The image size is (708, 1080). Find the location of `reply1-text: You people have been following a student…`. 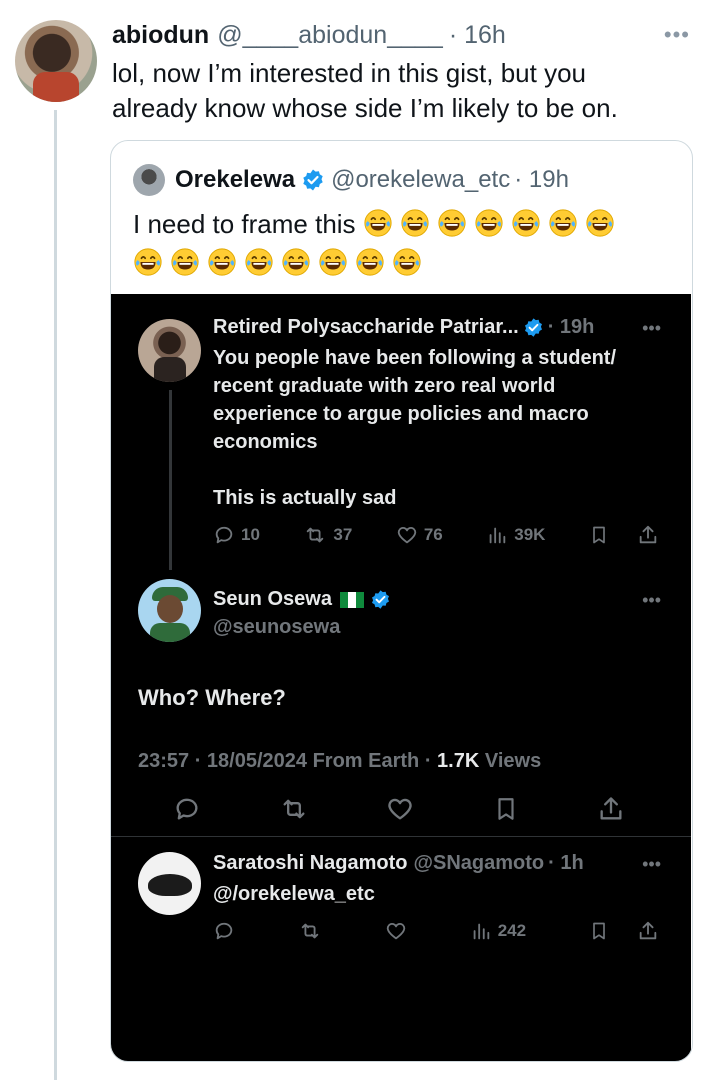

reply1-text: You people have been following a student… is located at coordinates (443, 428).